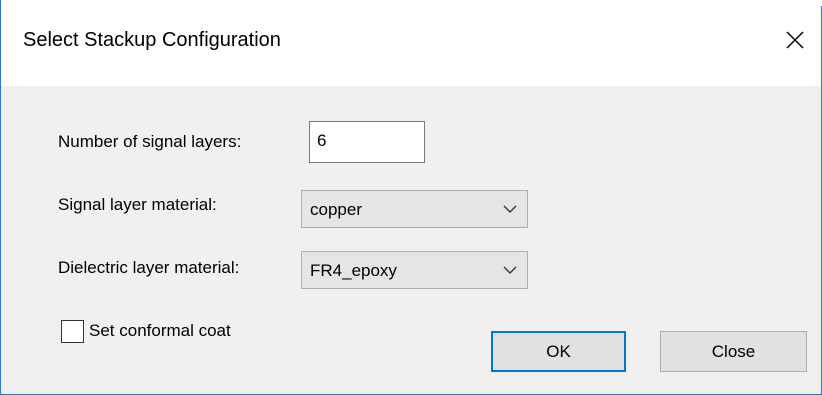 The image size is (822, 395). I want to click on close-icon, so click(795, 40).